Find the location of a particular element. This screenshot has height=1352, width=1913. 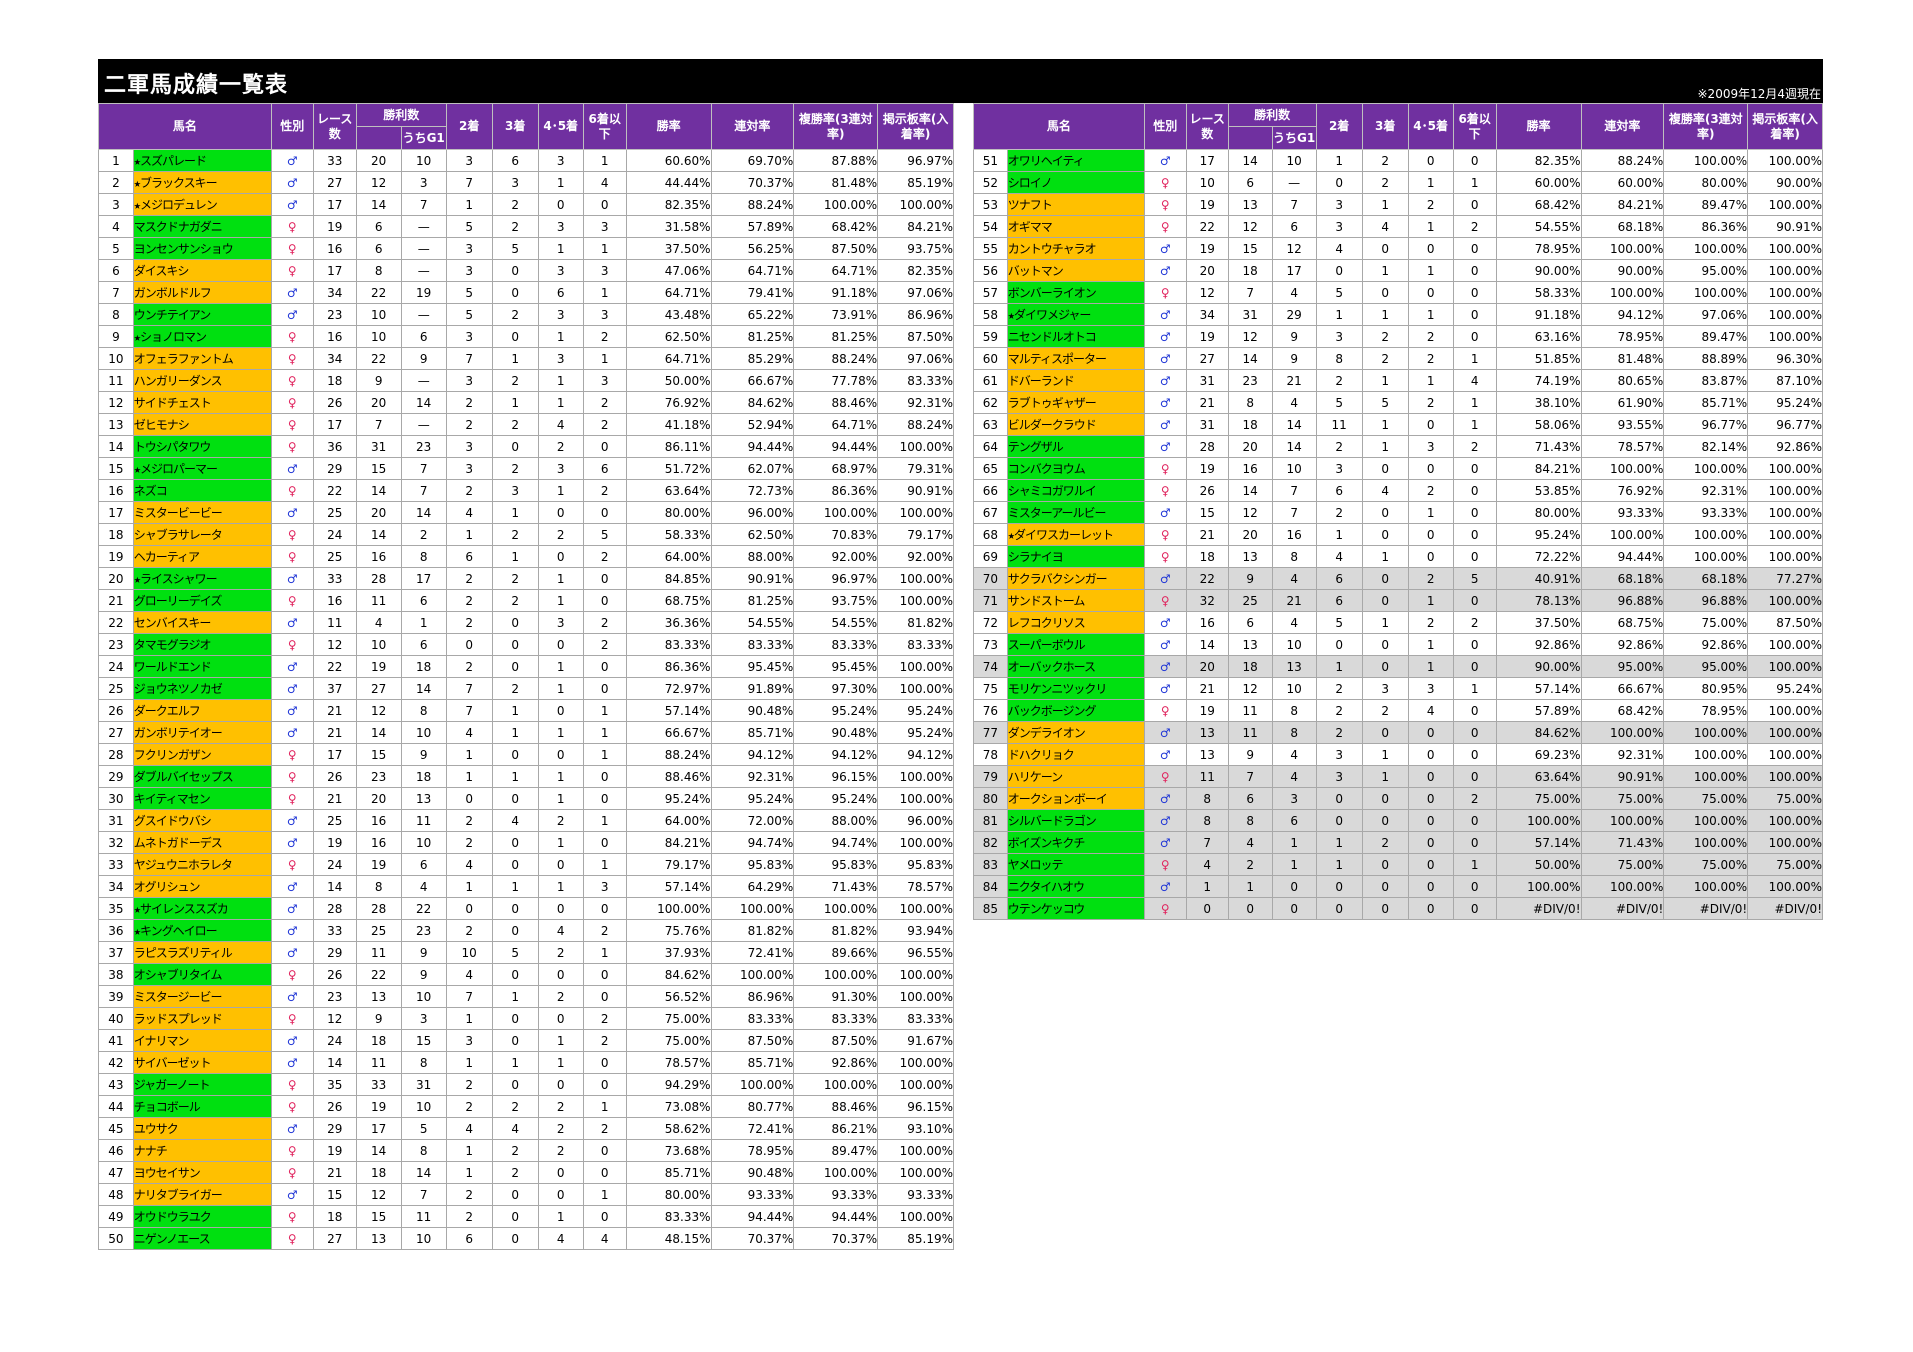

cell-name: ヨンセンサンショウ is located at coordinates (202, 248).